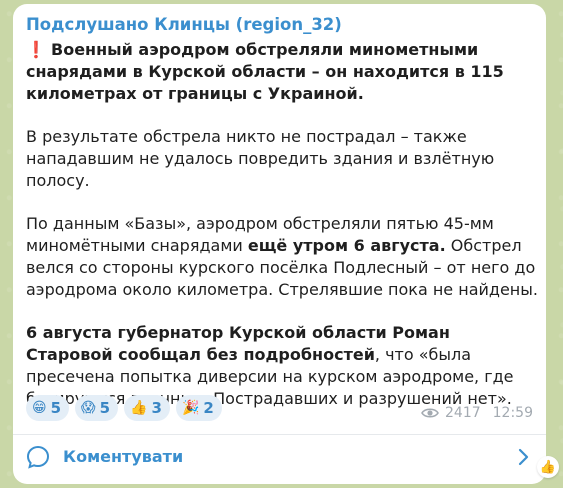  I want to click on message-meta: 2417 12:59, so click(477, 413).